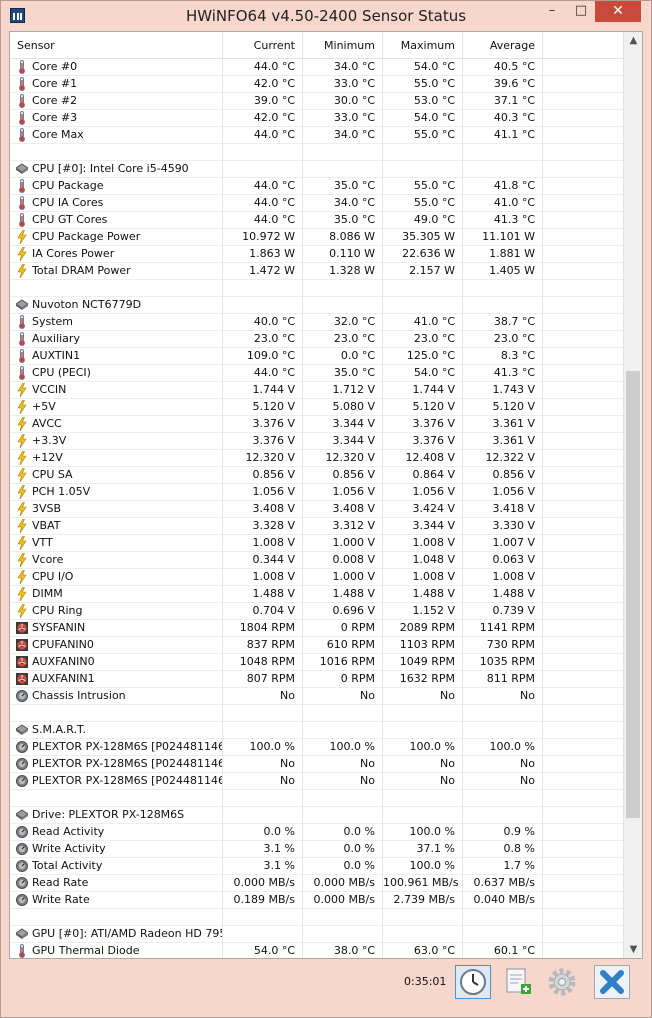 This screenshot has width=652, height=1018. I want to click on sensor-row: CPU I/O 1.008 V 1.000 V 1.008 V 1.008 V, so click(316, 577).